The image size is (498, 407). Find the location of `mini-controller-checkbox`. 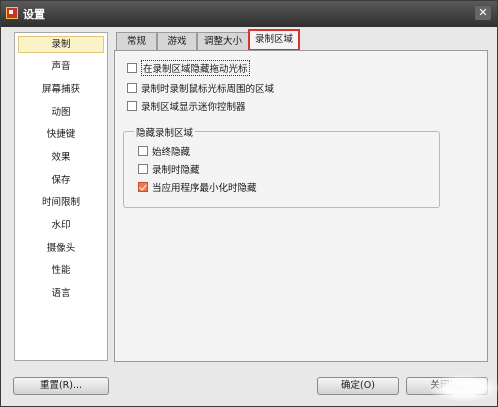

mini-controller-checkbox is located at coordinates (132, 106).